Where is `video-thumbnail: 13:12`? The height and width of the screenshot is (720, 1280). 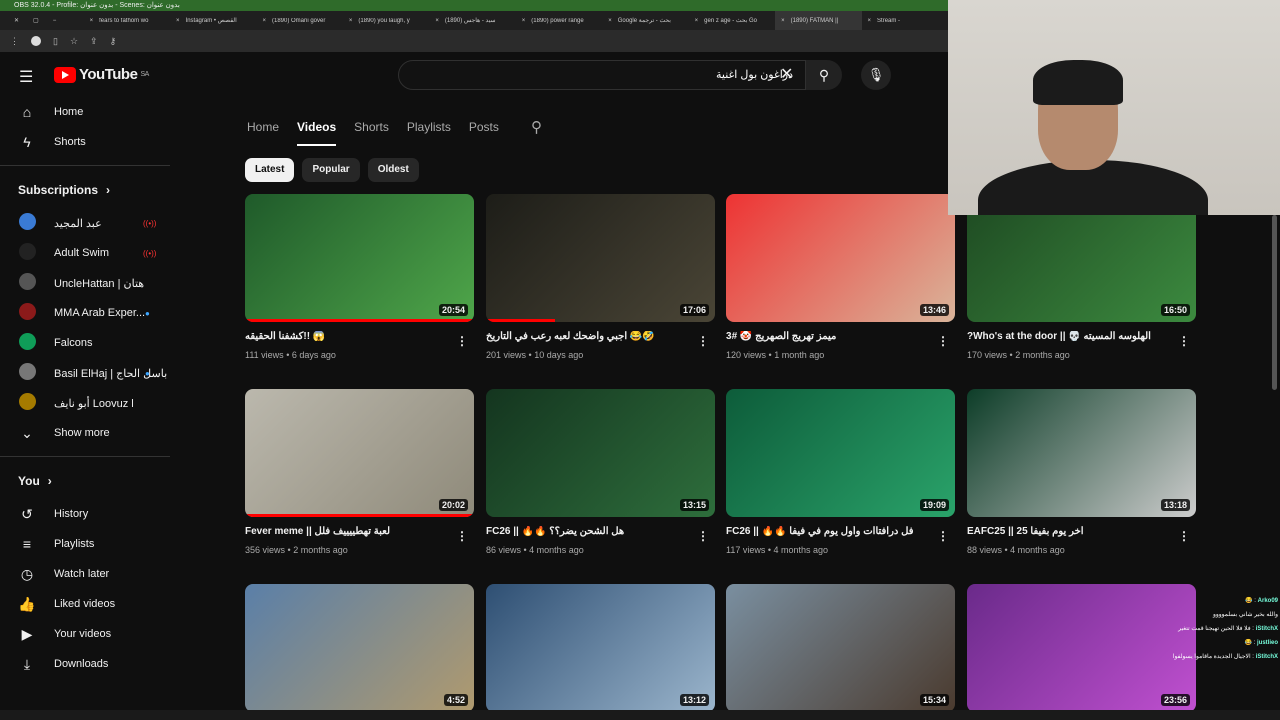 video-thumbnail: 13:12 is located at coordinates (600, 648).